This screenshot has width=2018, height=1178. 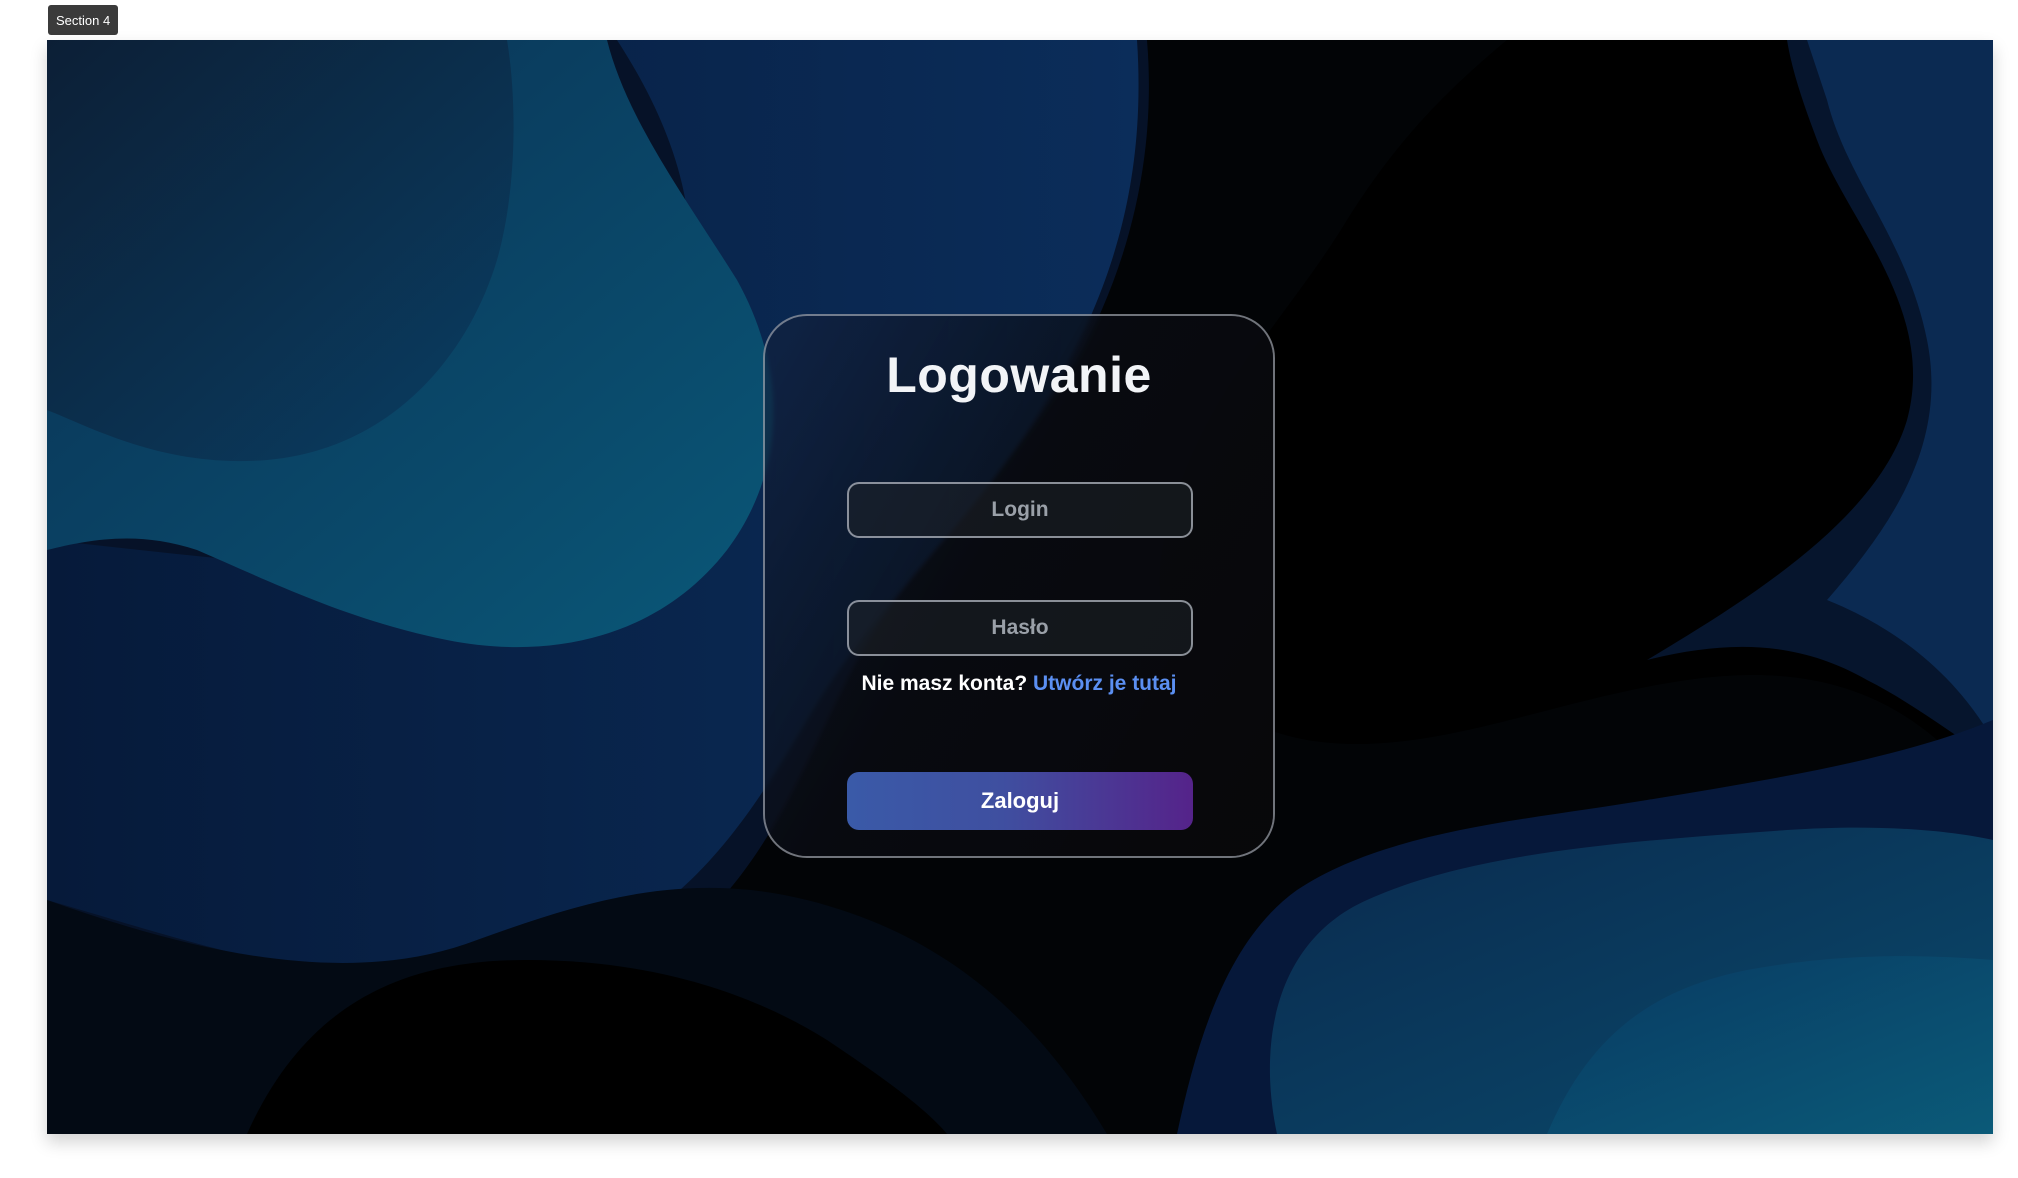 What do you see at coordinates (1105, 683) in the screenshot?
I see `signup-link: Utwórz je tutaj` at bounding box center [1105, 683].